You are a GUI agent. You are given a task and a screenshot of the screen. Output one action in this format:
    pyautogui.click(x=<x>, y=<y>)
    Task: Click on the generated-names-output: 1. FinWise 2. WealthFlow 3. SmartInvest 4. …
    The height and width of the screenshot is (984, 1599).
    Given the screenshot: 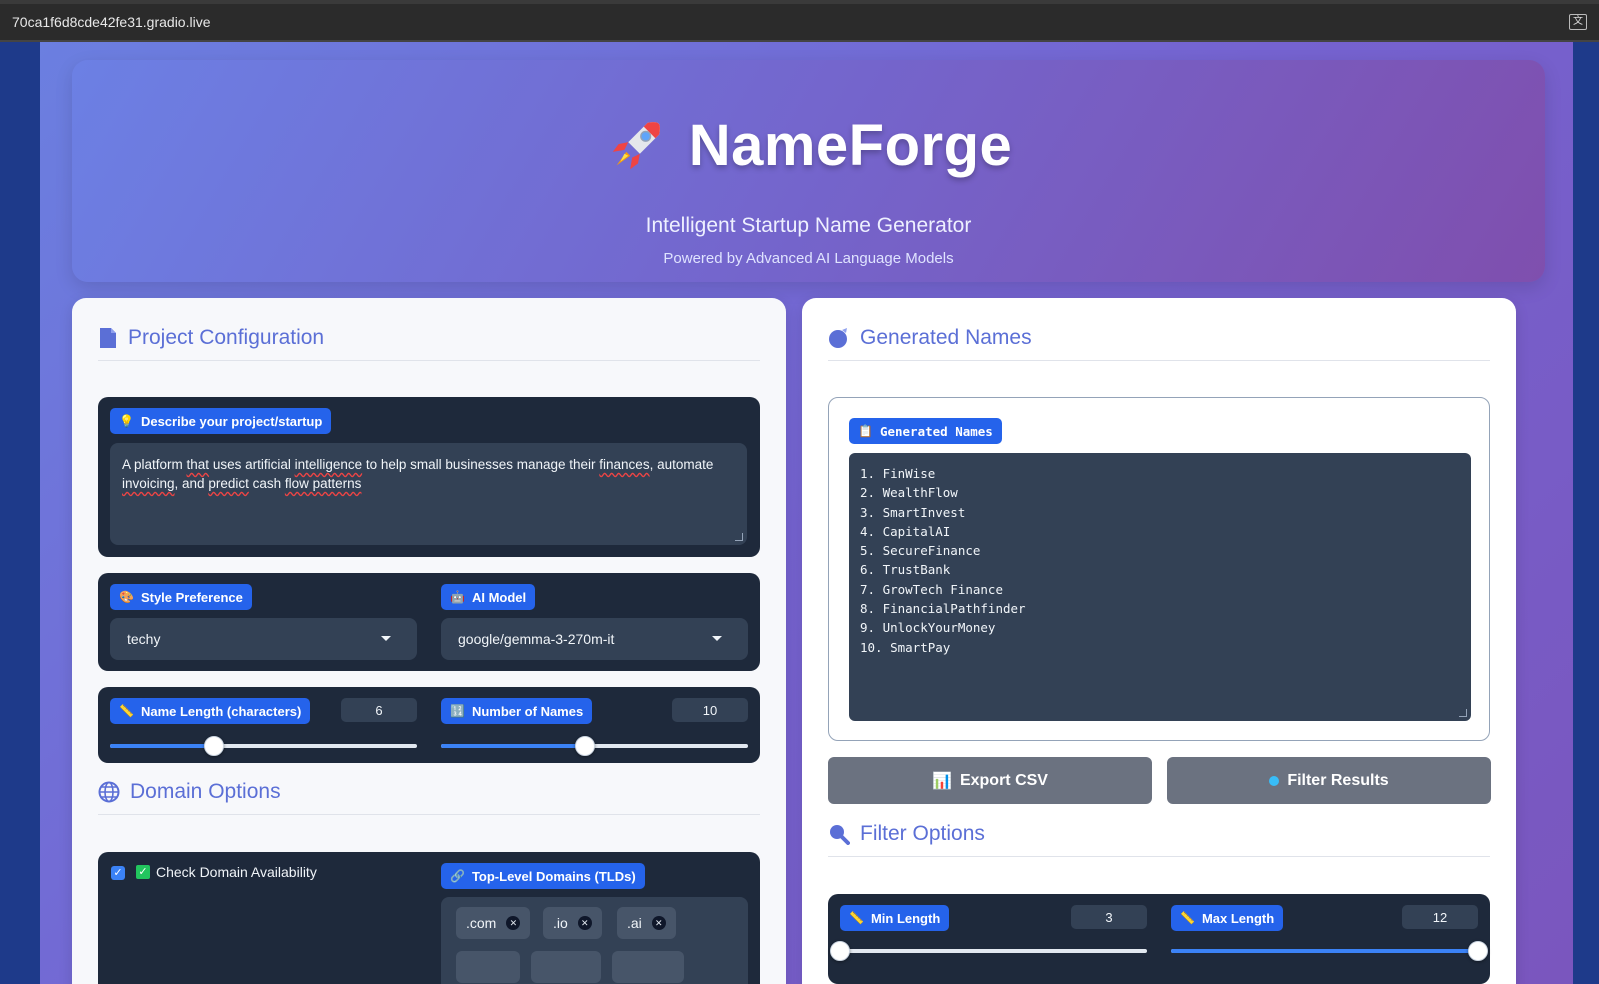 What is the action you would take?
    pyautogui.click(x=1160, y=587)
    